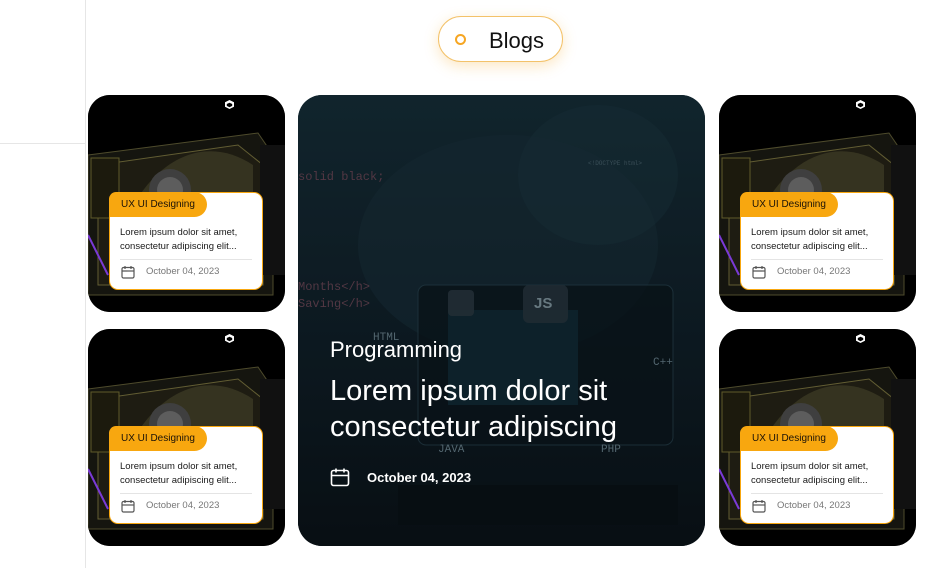  Describe the element at coordinates (42, 143) in the screenshot. I see `left-rail-line` at that location.